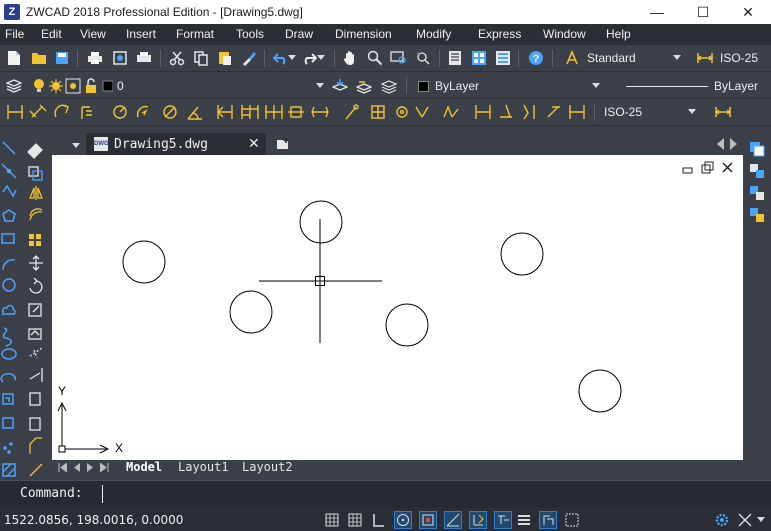 The image size is (771, 531). What do you see at coordinates (529, 112) in the screenshot?
I see `dimension-space-icon` at bounding box center [529, 112].